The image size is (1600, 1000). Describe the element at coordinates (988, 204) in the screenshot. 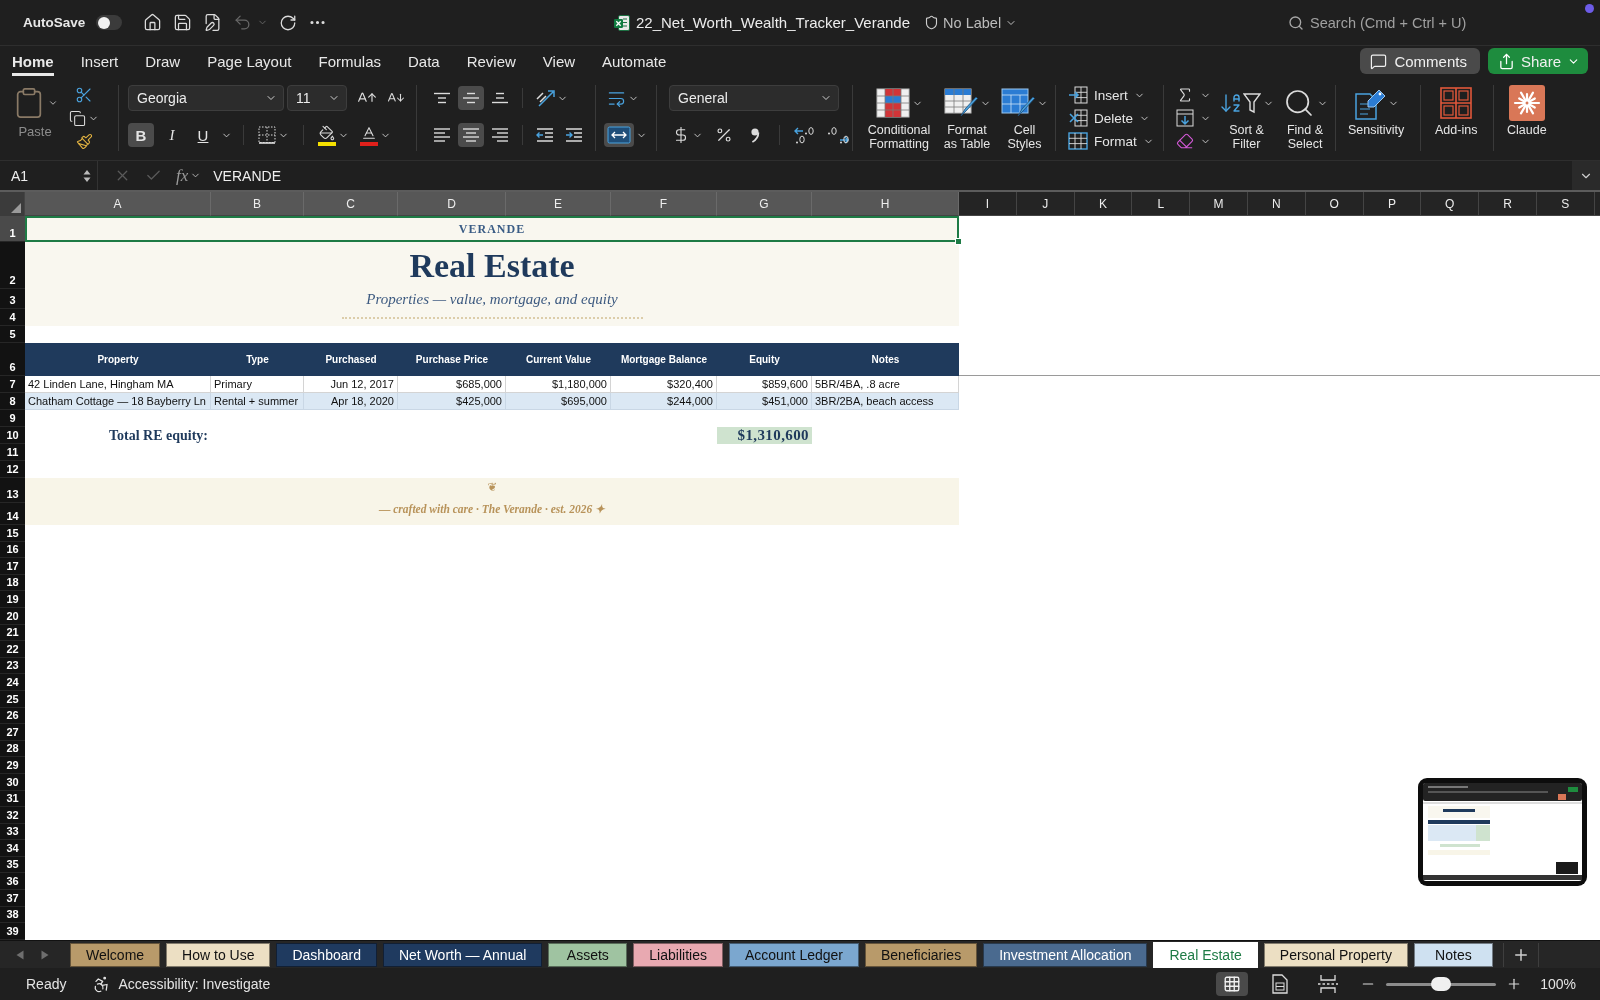

I see `column-letter: I` at that location.